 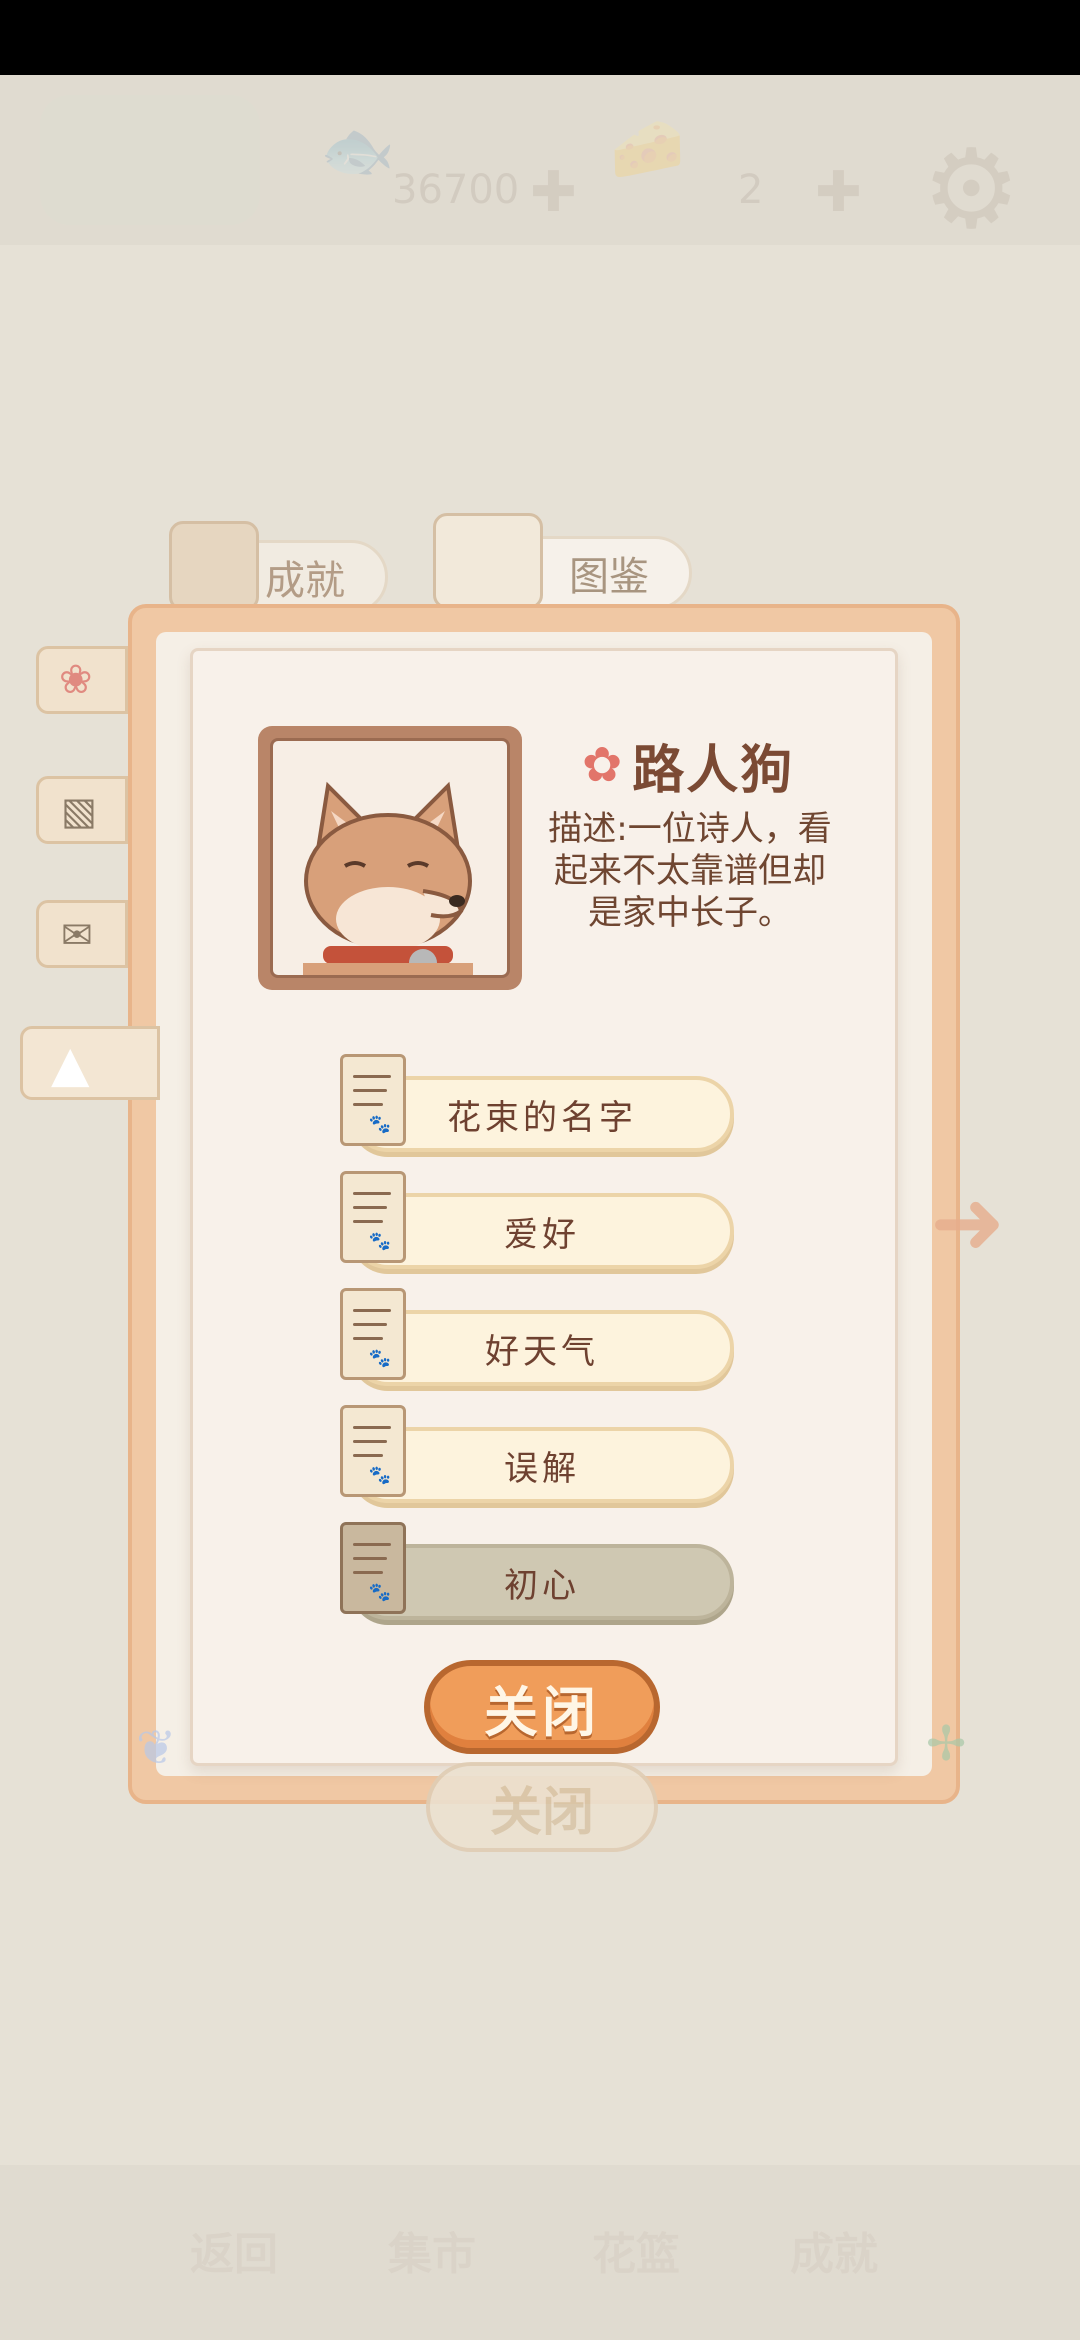 I want to click on character-portrait, so click(x=390, y=858).